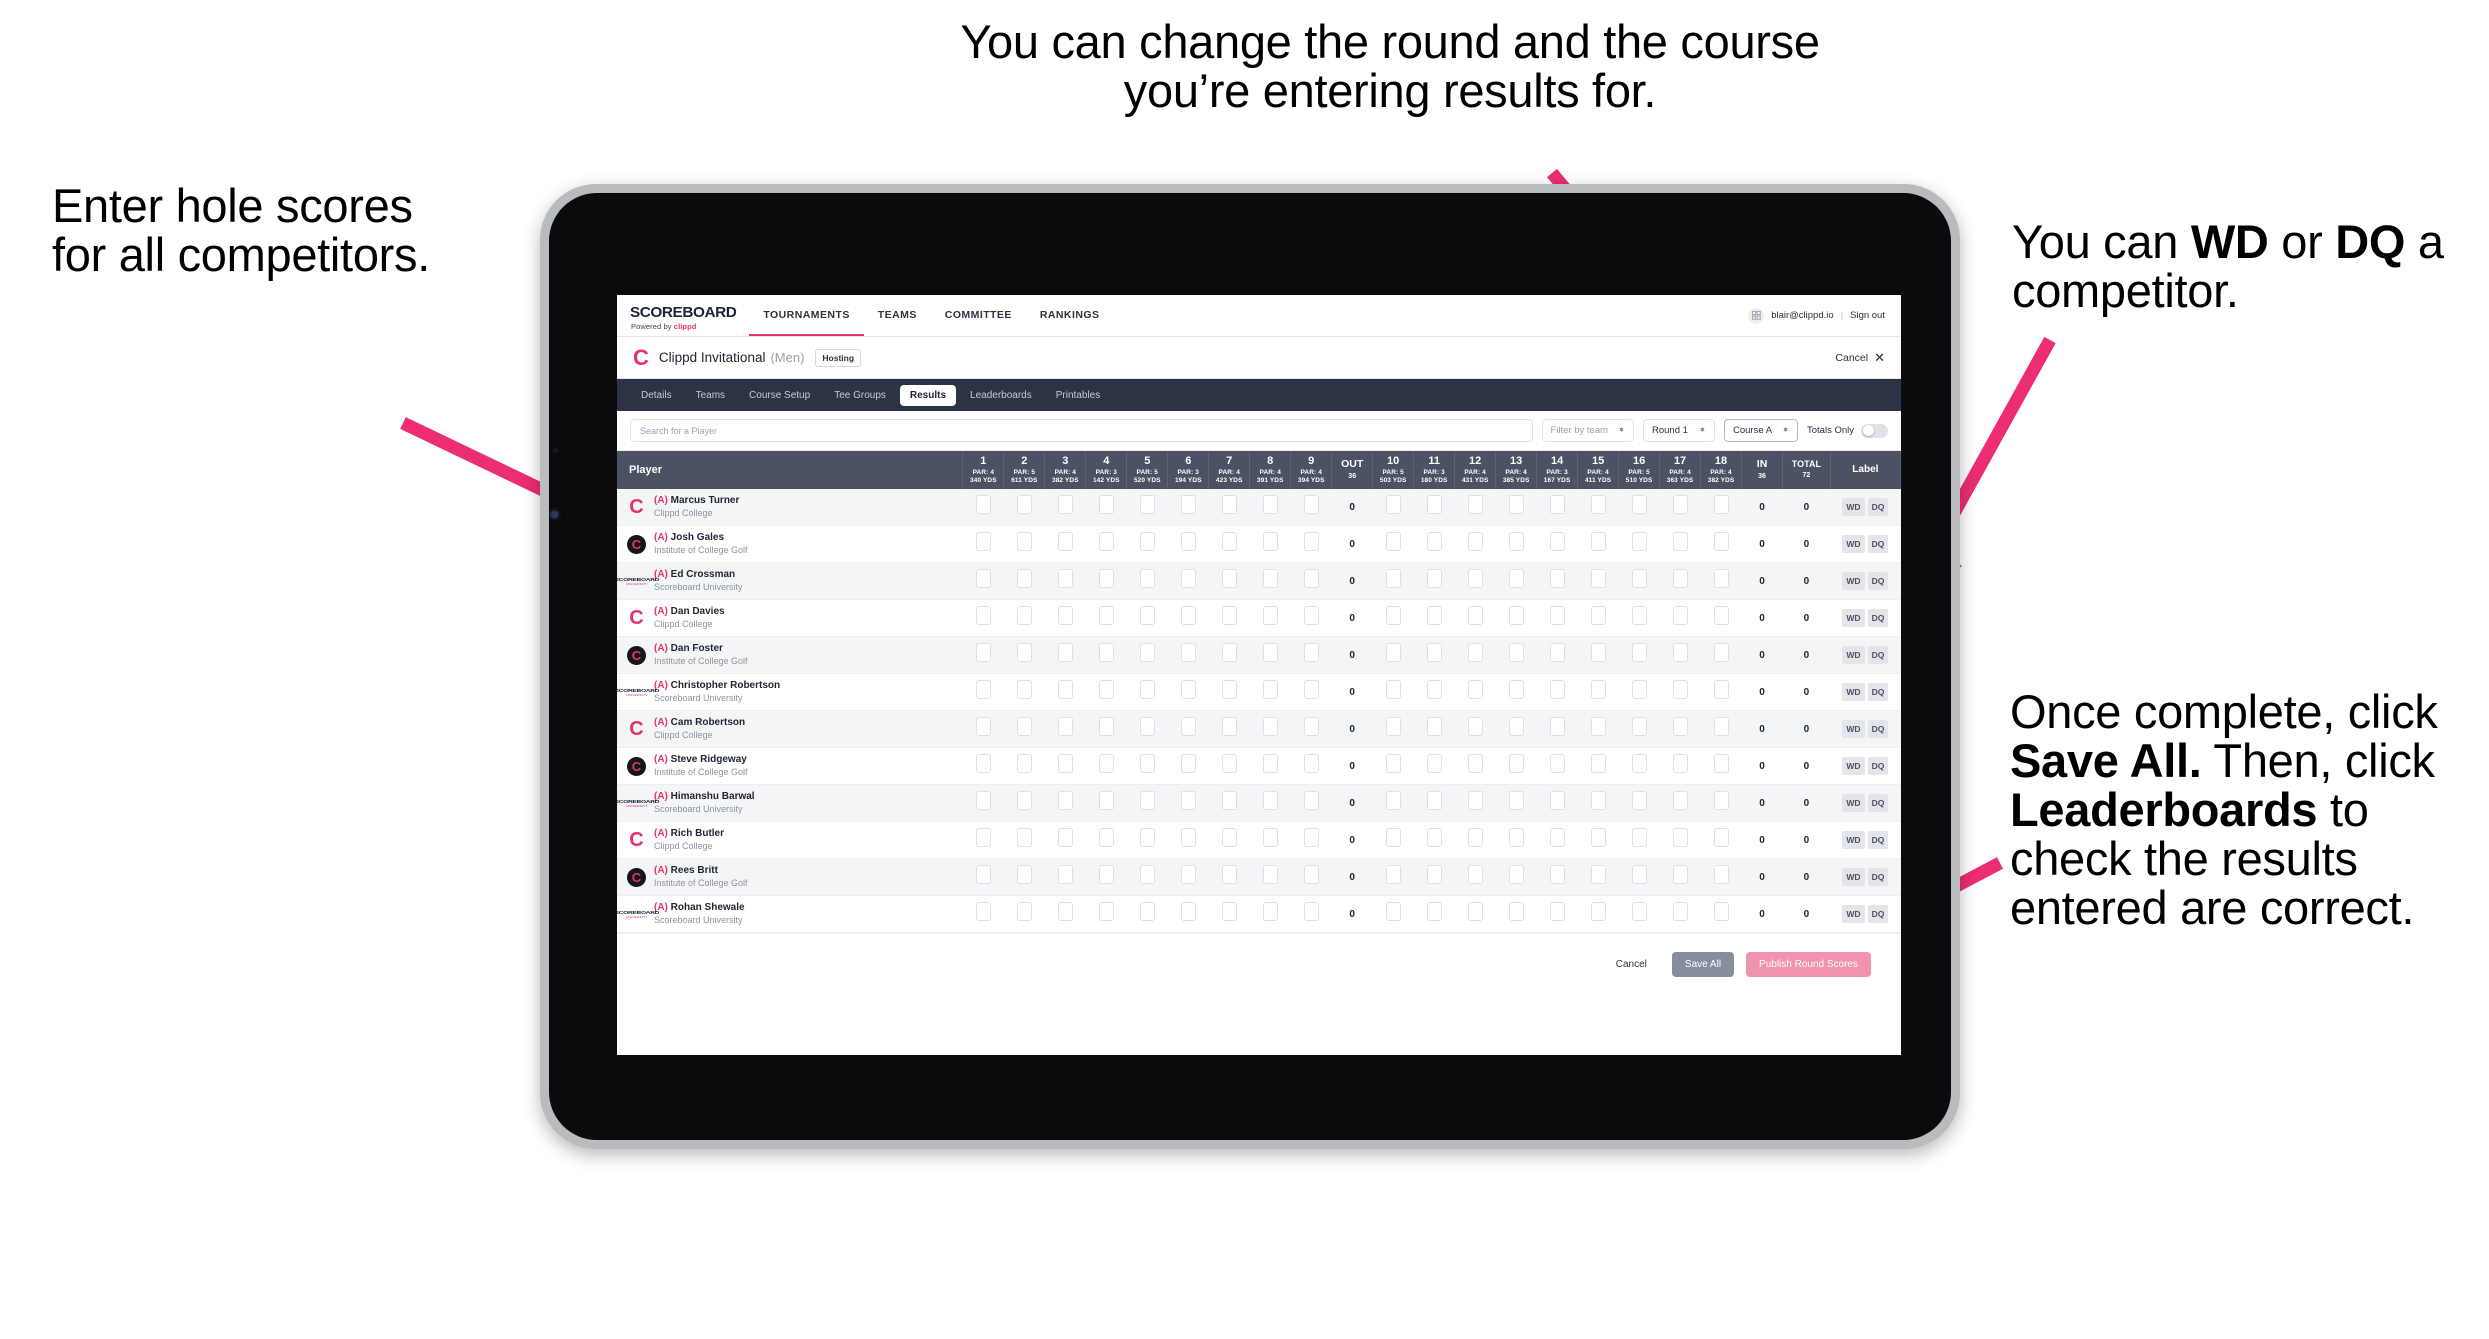 This screenshot has width=2489, height=1339. I want to click on tab-details: Details, so click(656, 395).